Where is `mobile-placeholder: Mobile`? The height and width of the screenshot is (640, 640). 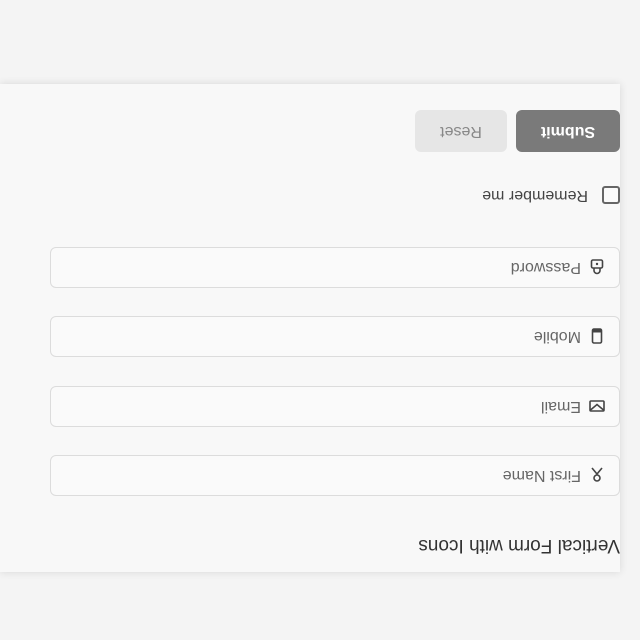 mobile-placeholder: Mobile is located at coordinates (557, 336).